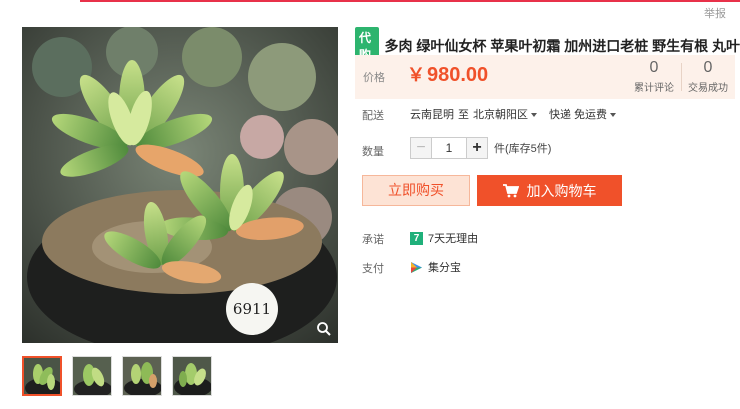 This screenshot has width=740, height=409. What do you see at coordinates (545, 77) in the screenshot?
I see `price-box: 价格 ￥ 980.00 0 累计评论 0 交易成功` at bounding box center [545, 77].